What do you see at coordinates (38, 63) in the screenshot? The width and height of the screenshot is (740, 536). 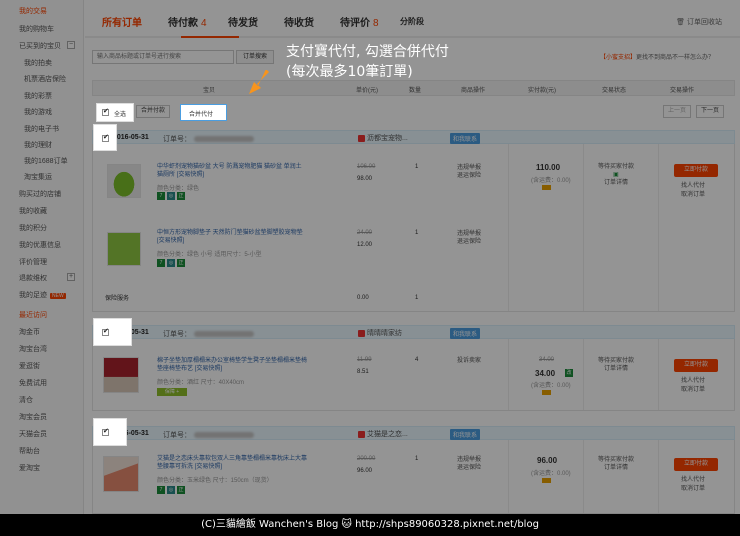 I see `sidebar-item-auction: 我的拍卖` at bounding box center [38, 63].